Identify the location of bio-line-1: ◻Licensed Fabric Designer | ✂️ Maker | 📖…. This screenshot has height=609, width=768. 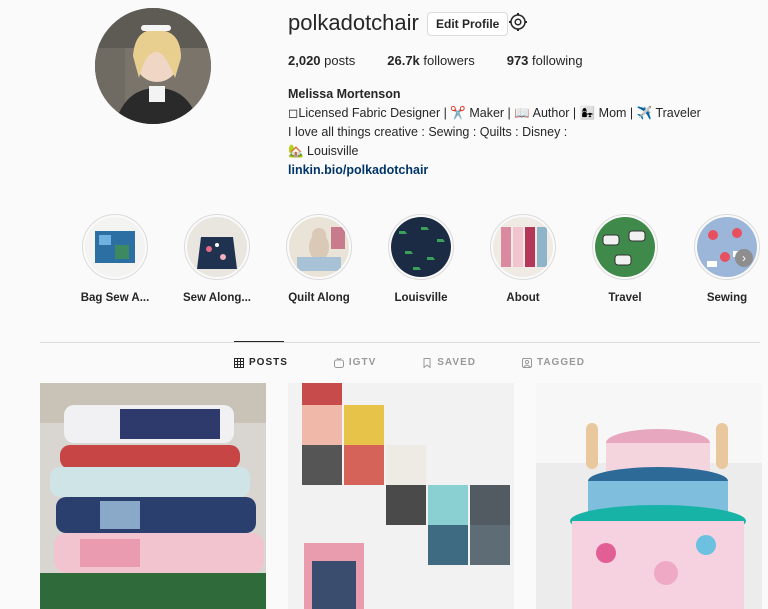
(494, 113).